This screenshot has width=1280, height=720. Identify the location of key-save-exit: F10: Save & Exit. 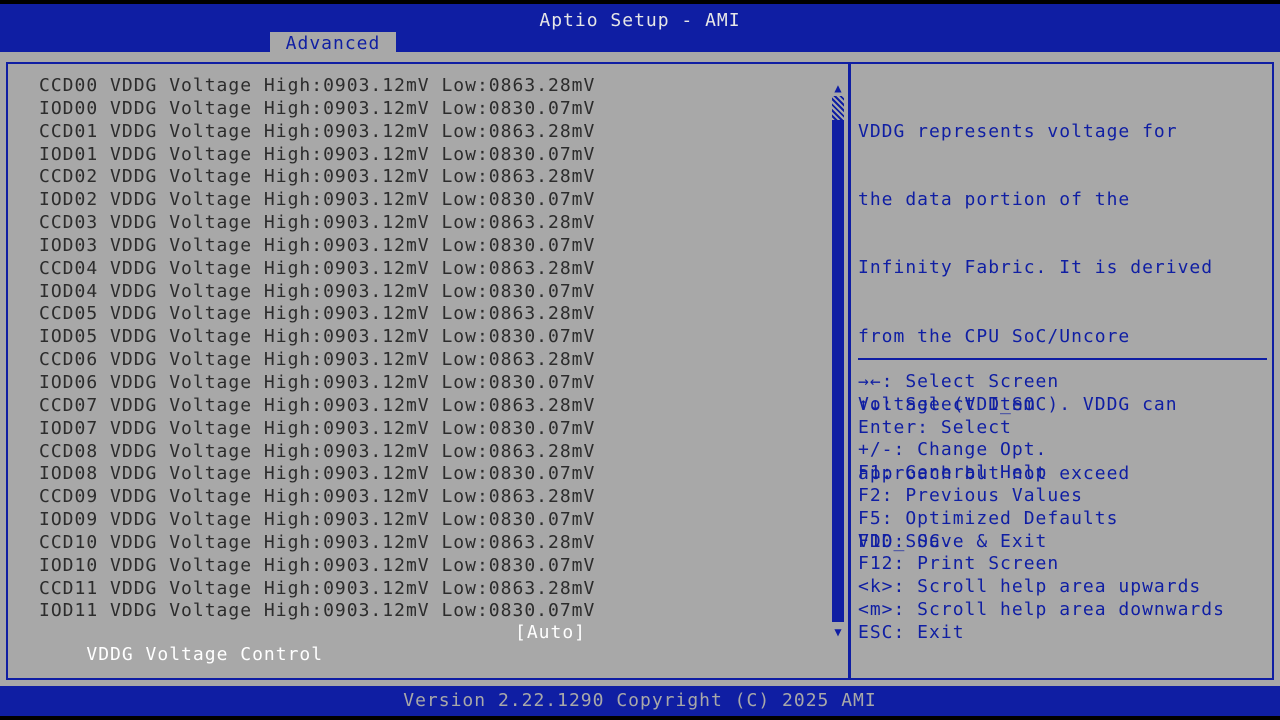
(953, 541).